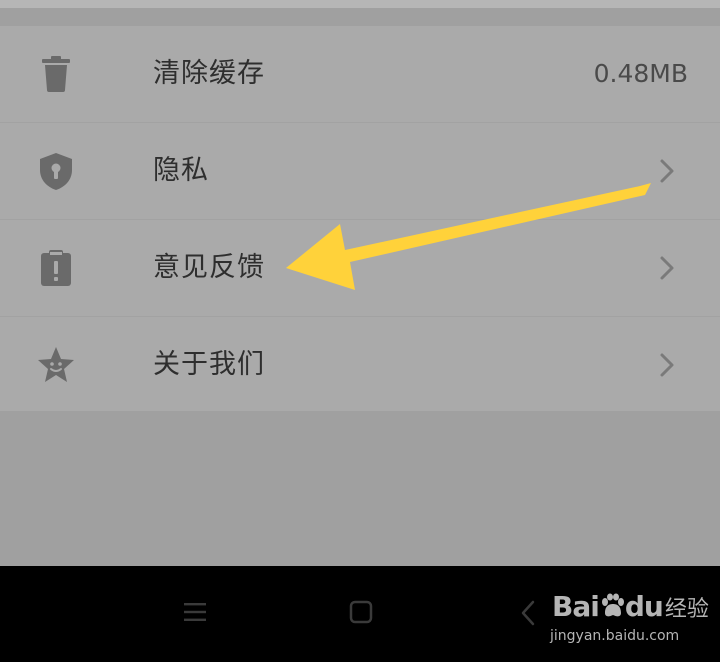 The width and height of the screenshot is (720, 662). I want to click on settings-item-label: 意见反馈, so click(209, 267).